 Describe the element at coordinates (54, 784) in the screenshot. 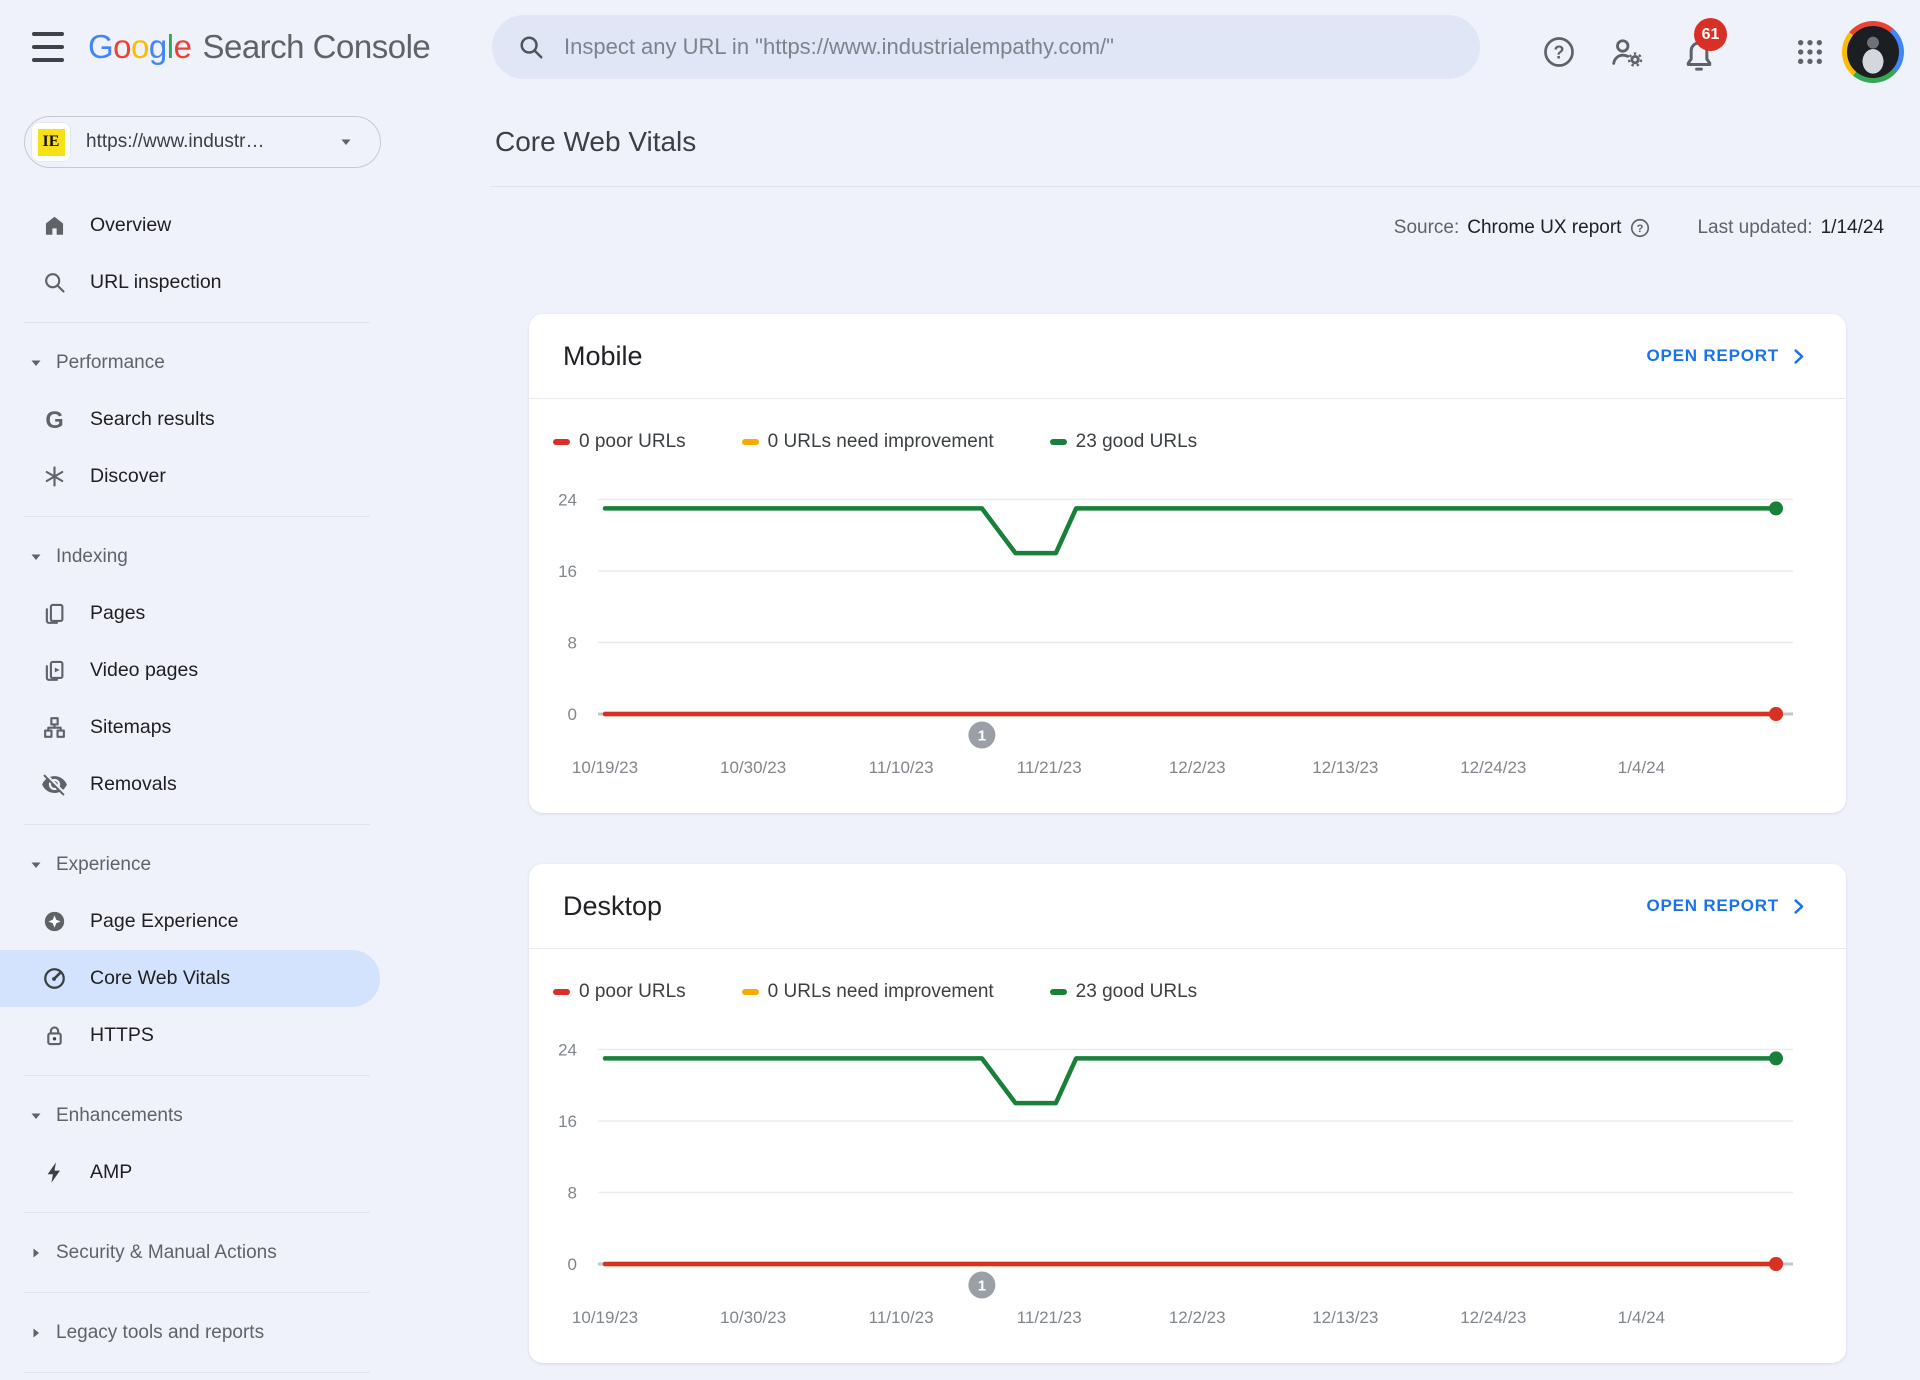

I see `eye-off-icon` at that location.